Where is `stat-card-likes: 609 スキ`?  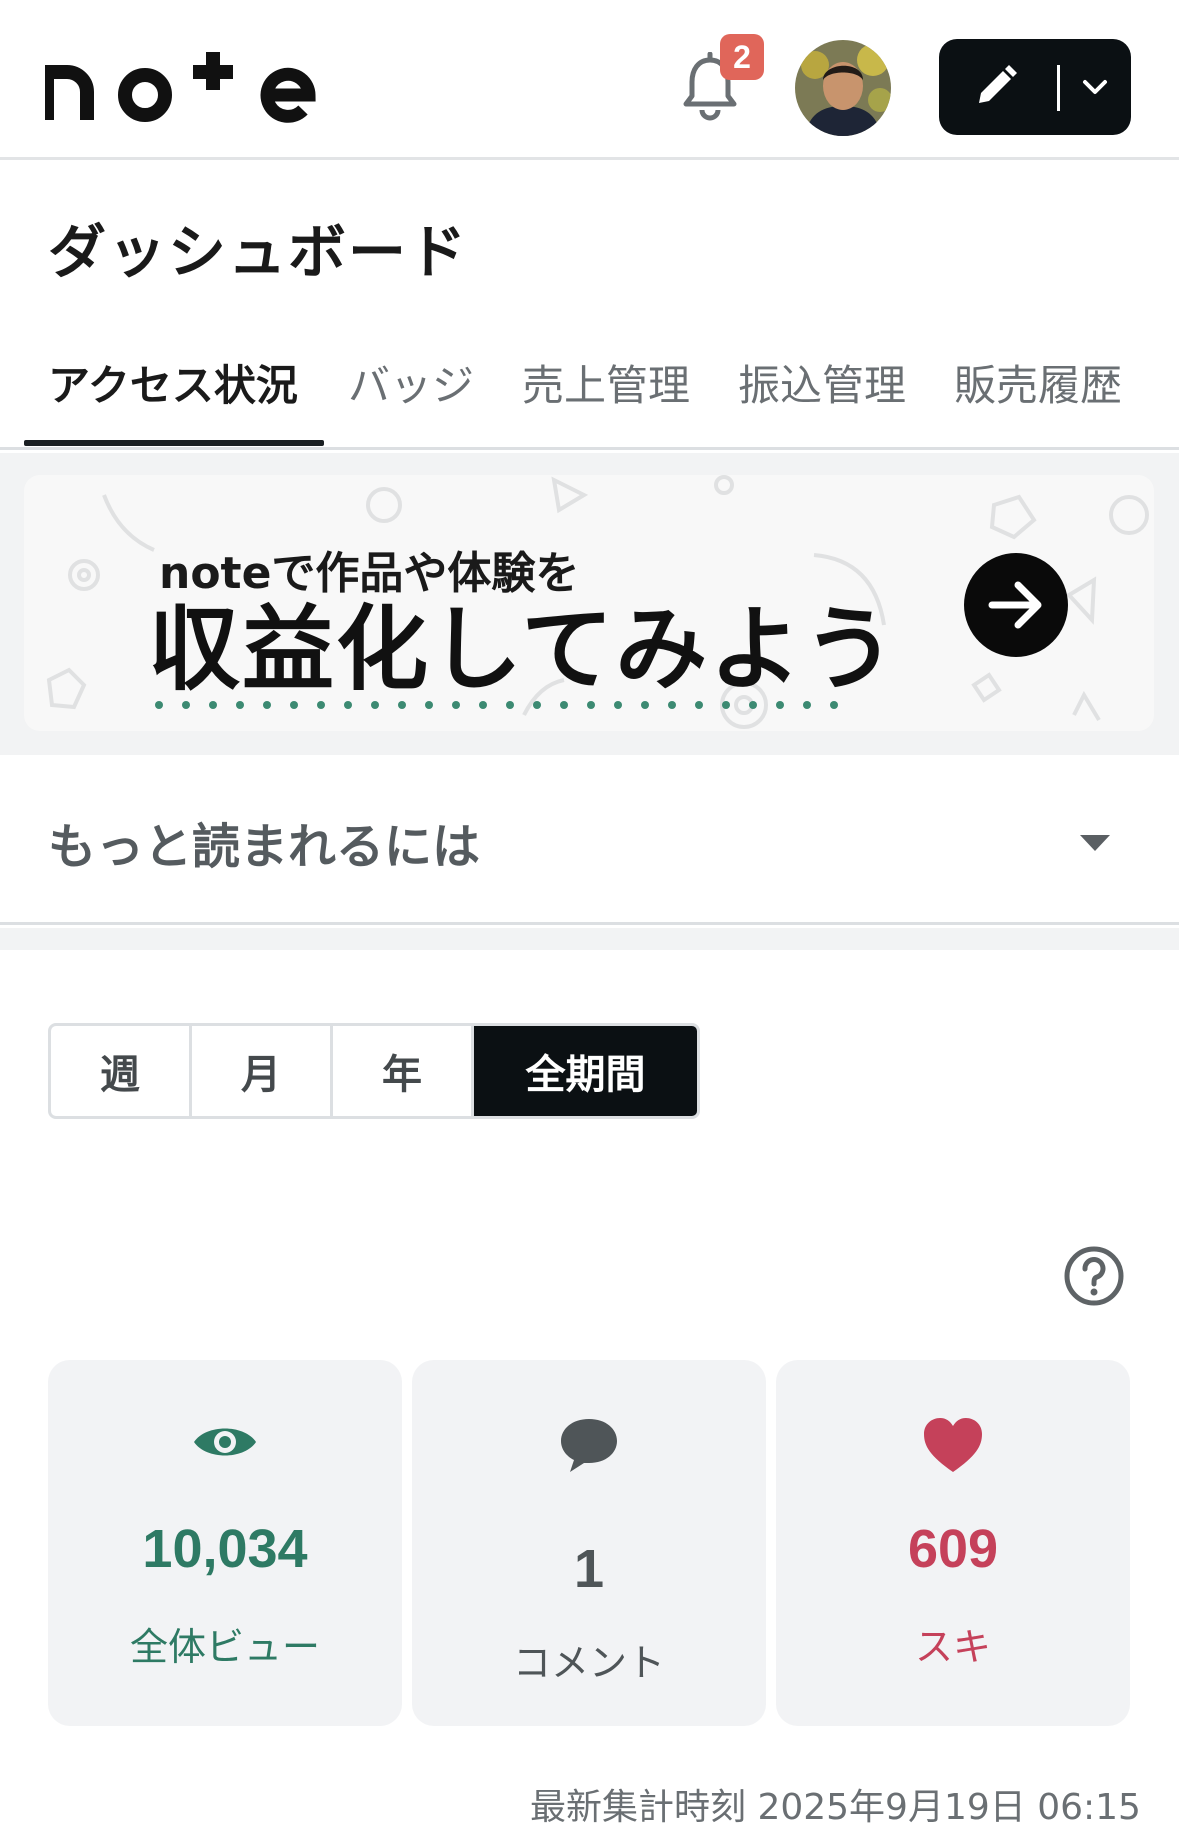 stat-card-likes: 609 スキ is located at coordinates (953, 1543).